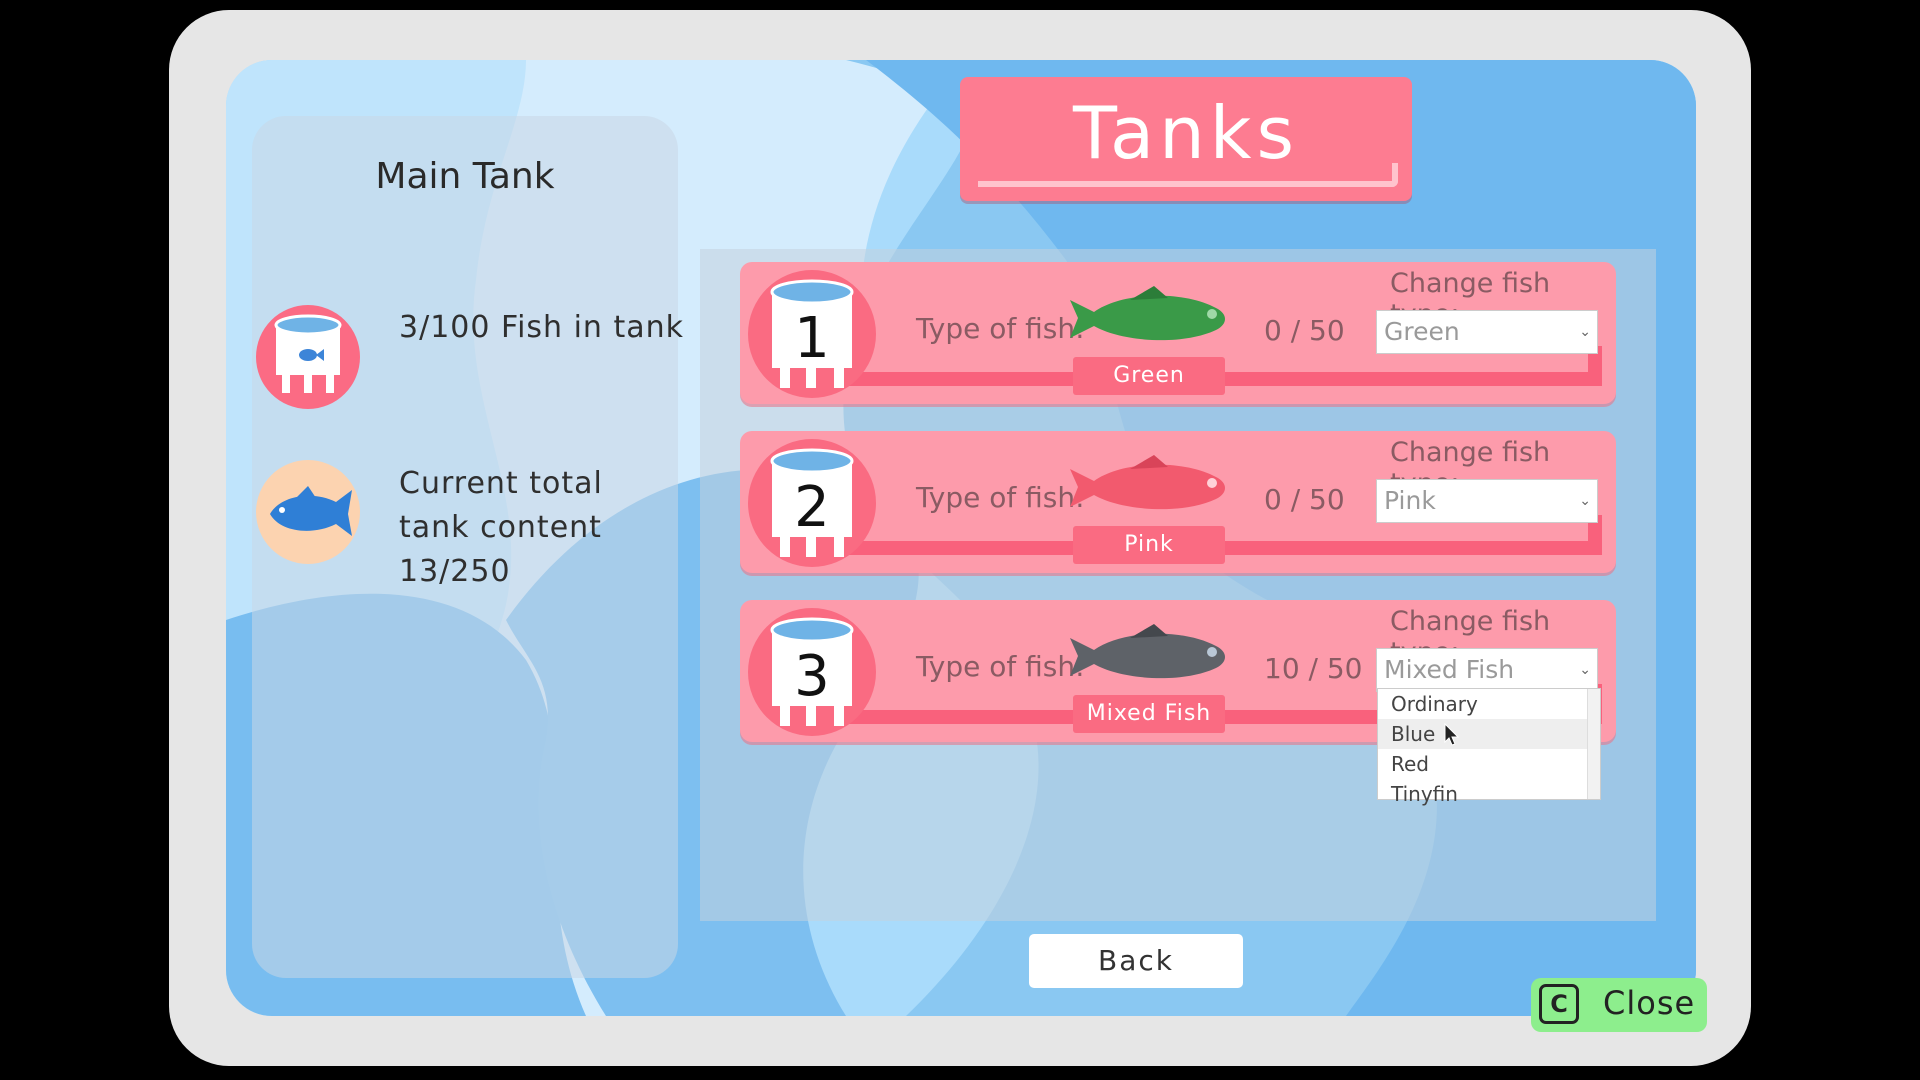  What do you see at coordinates (1188, 175) in the screenshot?
I see `header-underline` at bounding box center [1188, 175].